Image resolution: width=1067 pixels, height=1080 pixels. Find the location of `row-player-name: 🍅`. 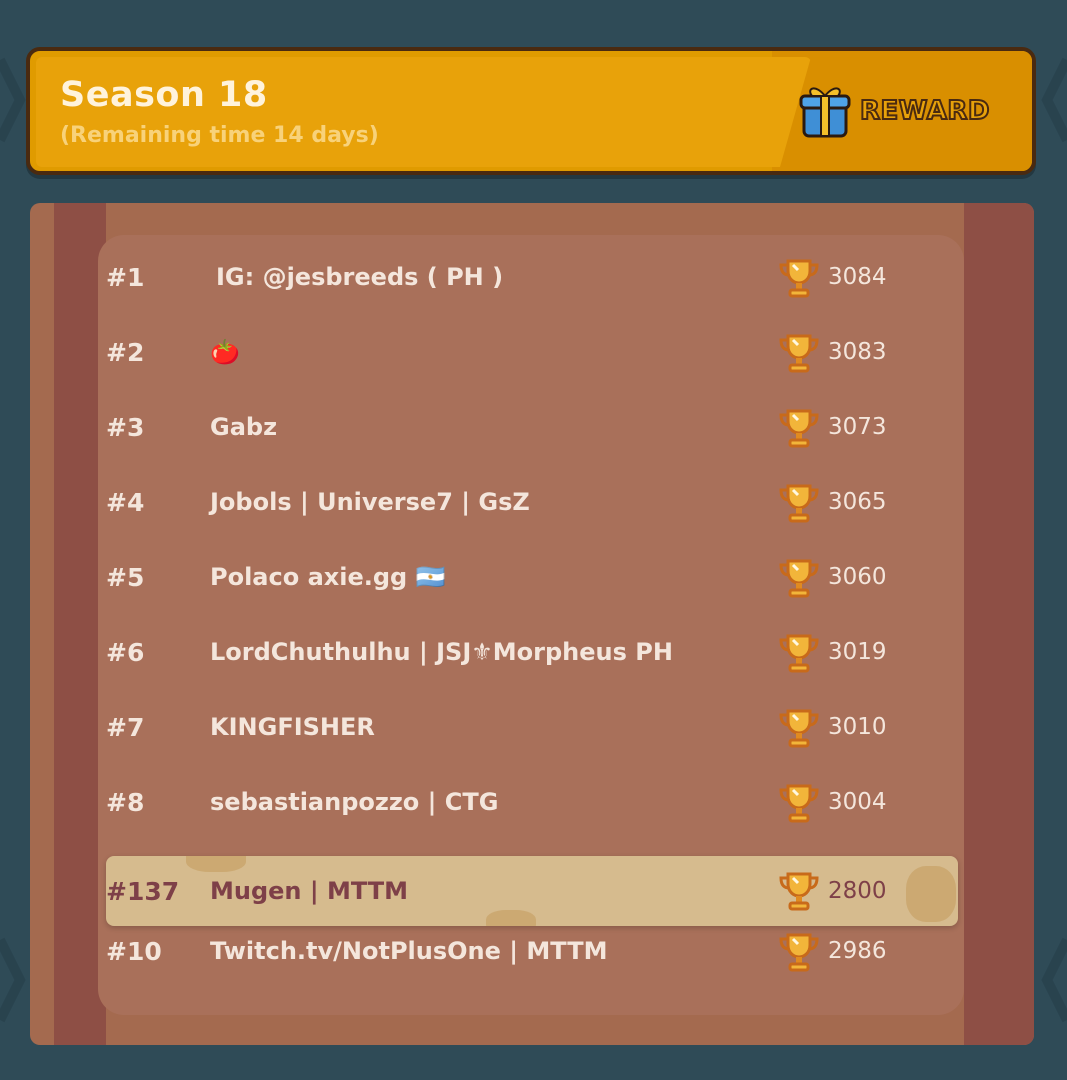

row-player-name: 🍅 is located at coordinates (225, 352).